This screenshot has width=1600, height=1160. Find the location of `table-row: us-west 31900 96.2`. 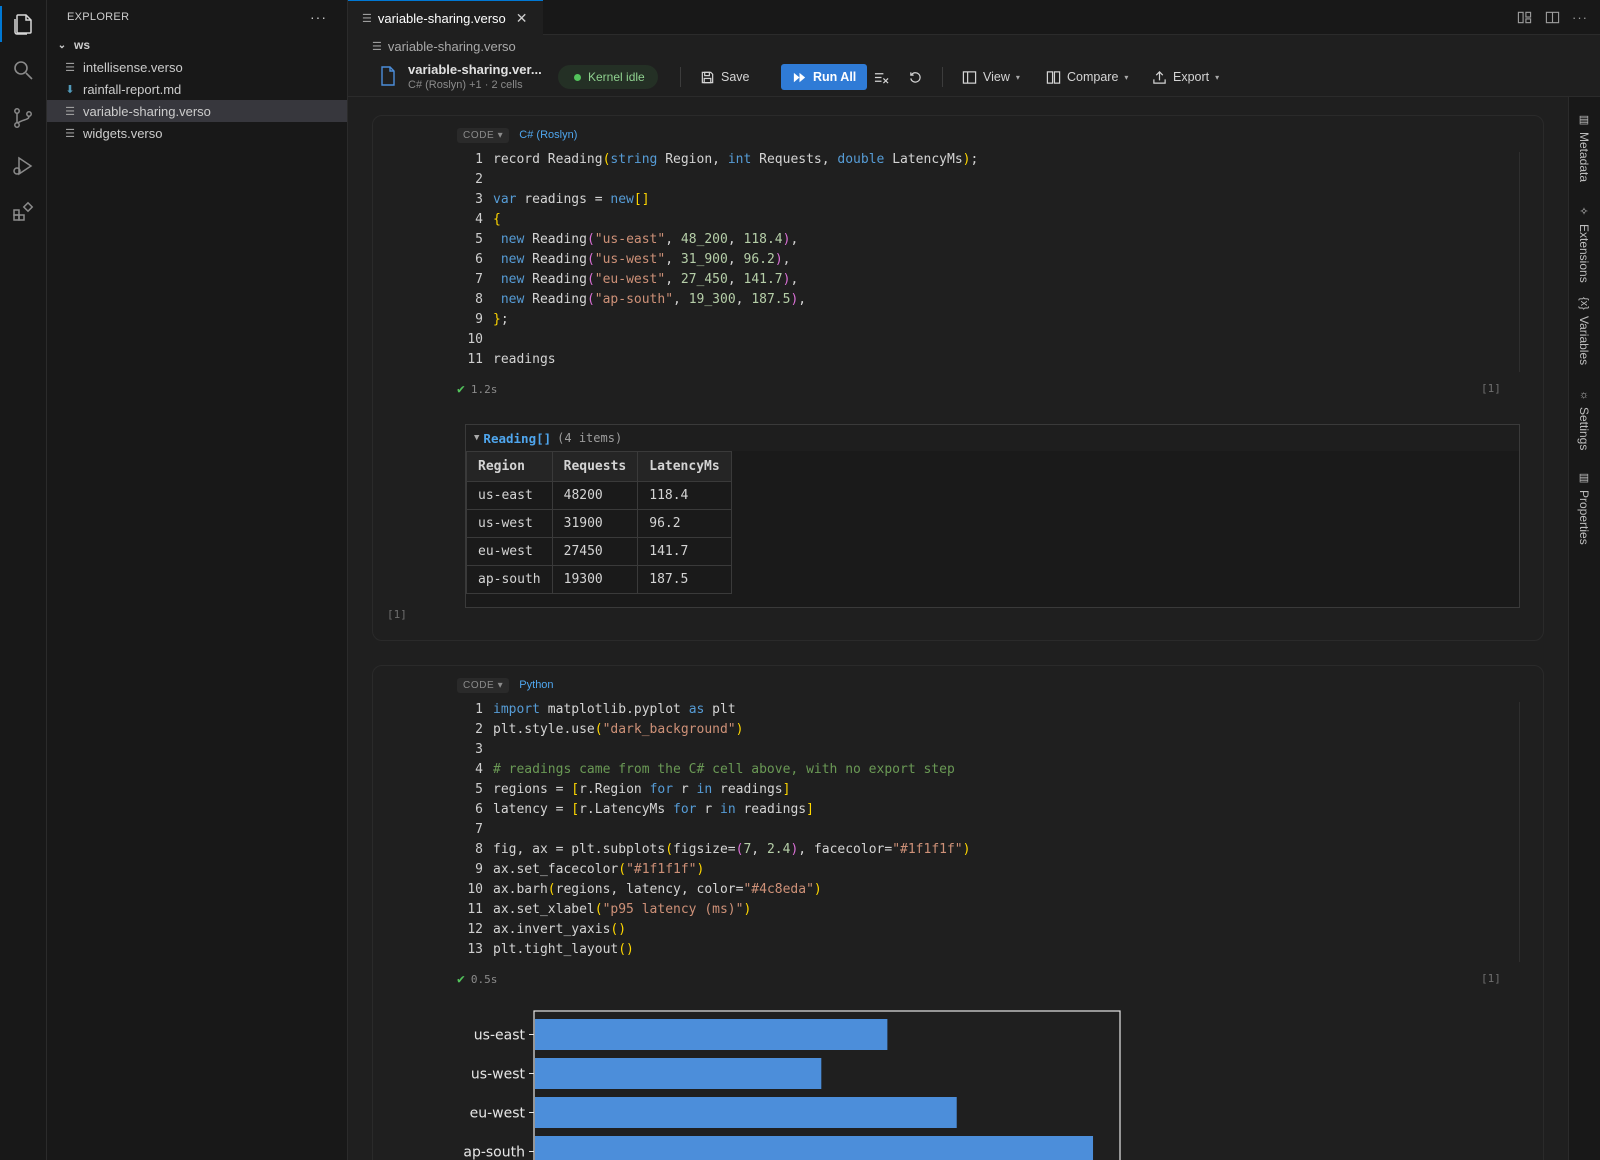

table-row: us-west 31900 96.2 is located at coordinates (599, 523).